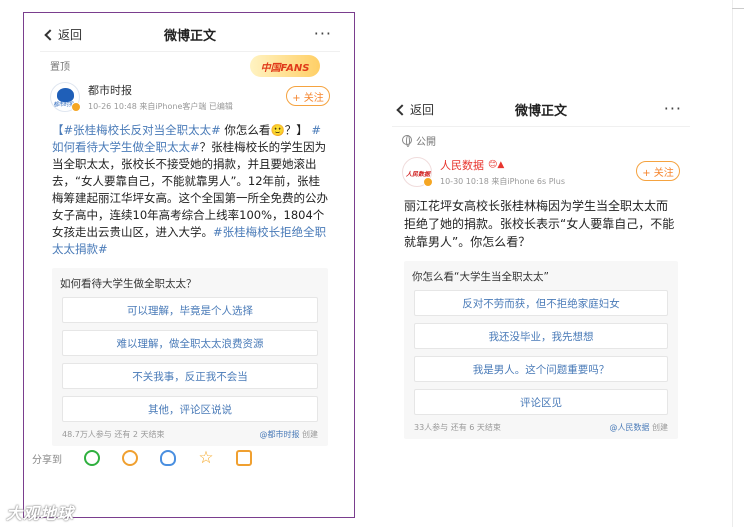 The image size is (755, 527). What do you see at coordinates (541, 336) in the screenshot?
I see `poll-option: 我还没毕业，我先想想` at bounding box center [541, 336].